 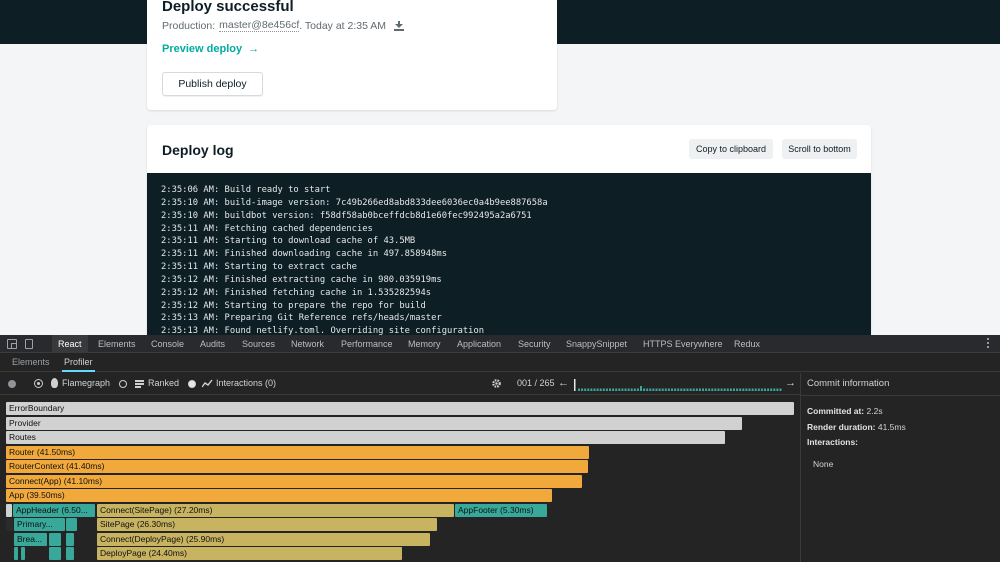 What do you see at coordinates (78, 363) in the screenshot?
I see `subtab-profiler: Profiler` at bounding box center [78, 363].